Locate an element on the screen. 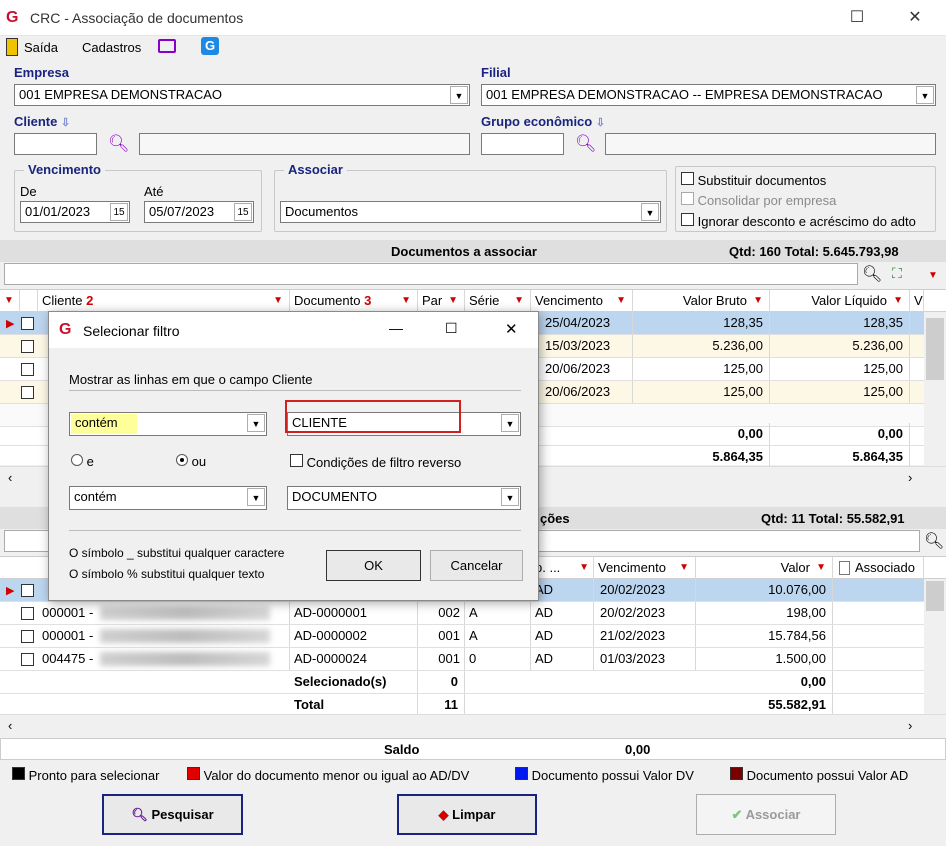 The image size is (946, 846). grupo-name-input is located at coordinates (770, 144).